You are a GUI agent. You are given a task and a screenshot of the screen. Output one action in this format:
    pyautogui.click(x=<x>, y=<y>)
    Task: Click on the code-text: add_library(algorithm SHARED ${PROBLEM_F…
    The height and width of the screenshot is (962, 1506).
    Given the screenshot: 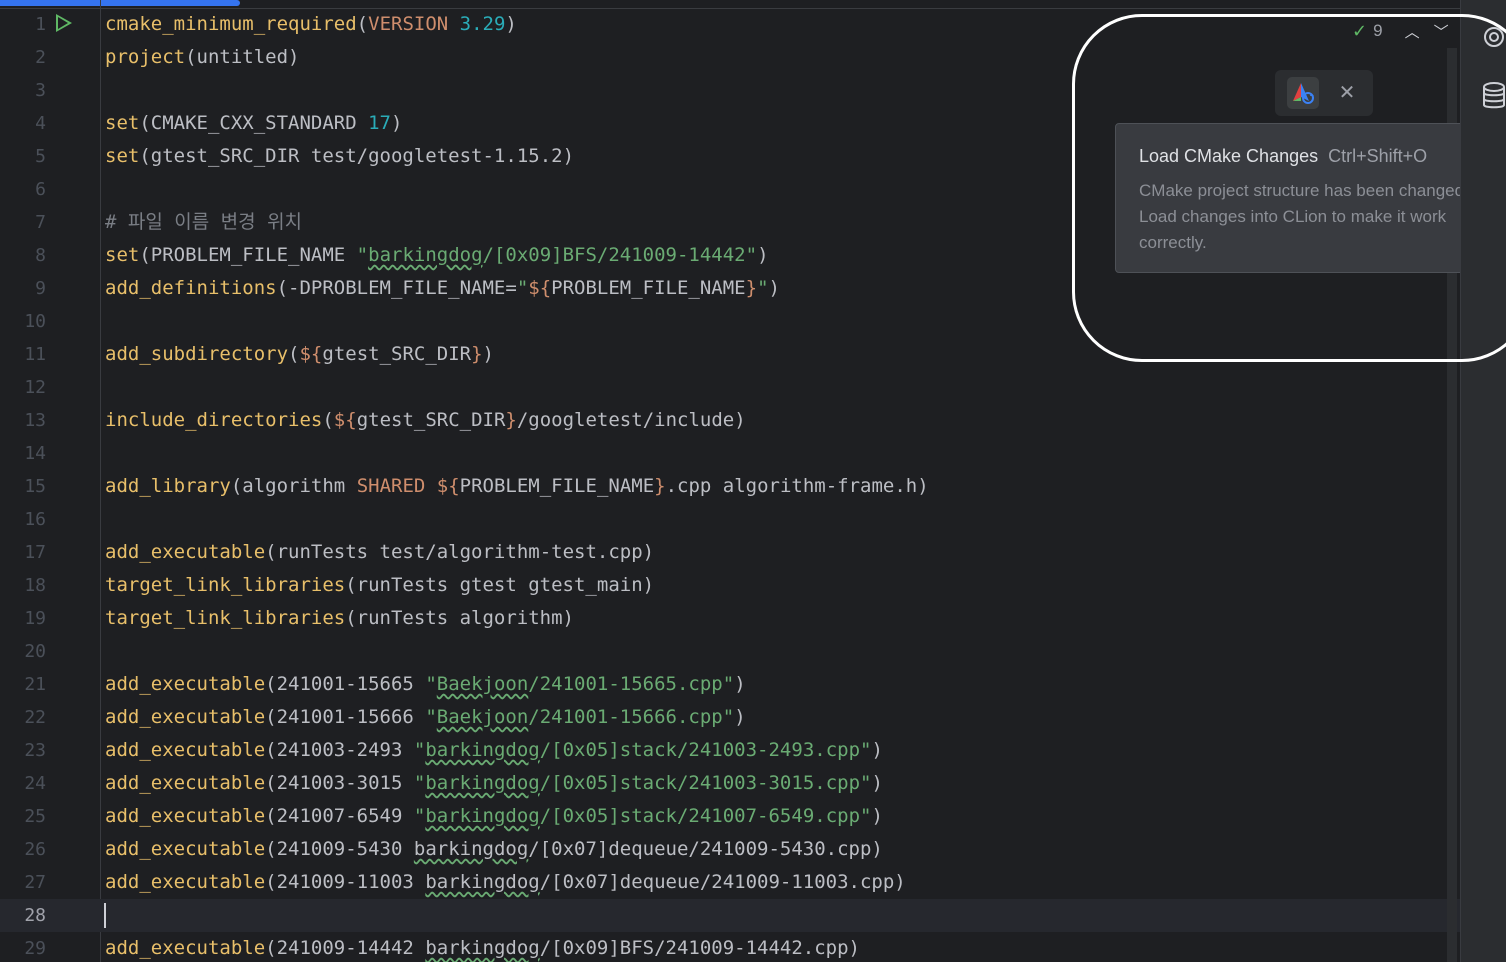 What is the action you would take?
    pyautogui.click(x=517, y=486)
    